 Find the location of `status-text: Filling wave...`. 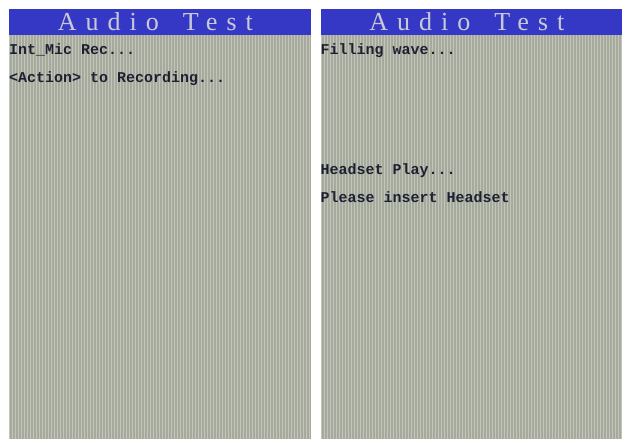

status-text: Filling wave... is located at coordinates (388, 51).